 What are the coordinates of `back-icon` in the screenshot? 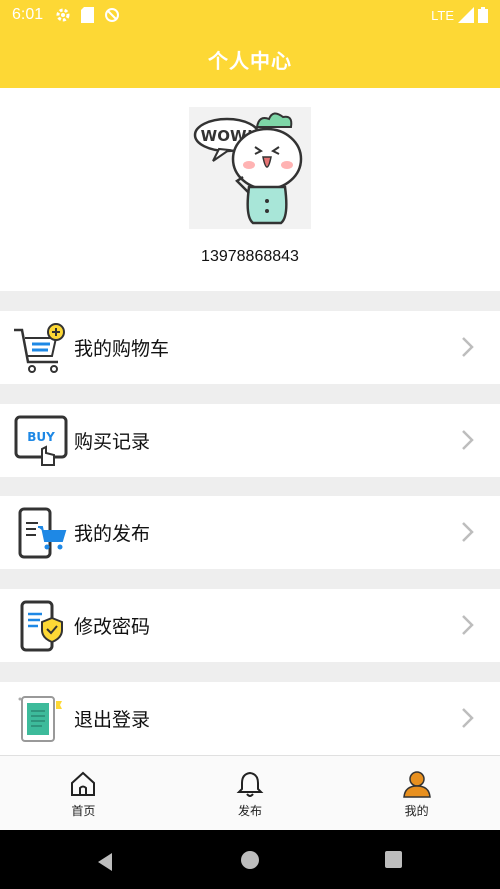 It's located at (105, 862).